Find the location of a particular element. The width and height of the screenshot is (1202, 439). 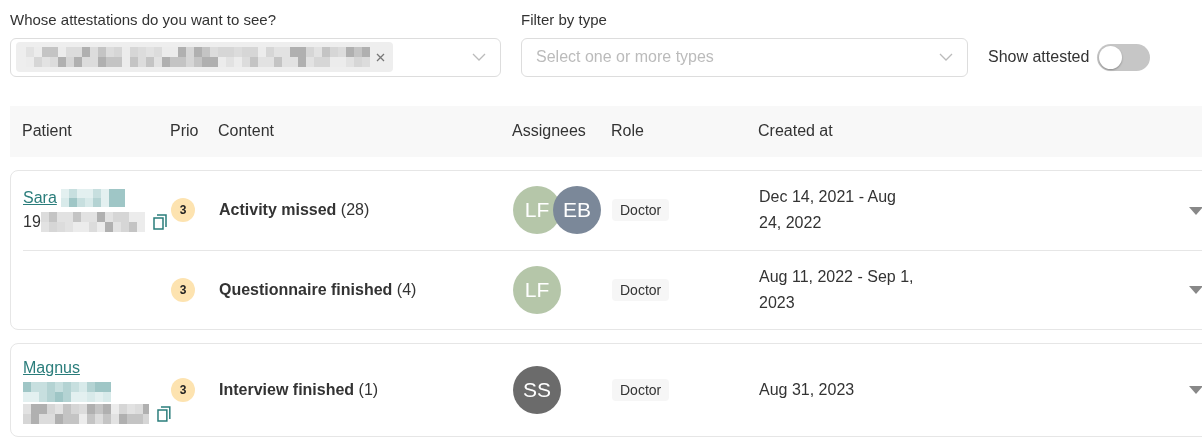

content-count: (1) is located at coordinates (368, 389).